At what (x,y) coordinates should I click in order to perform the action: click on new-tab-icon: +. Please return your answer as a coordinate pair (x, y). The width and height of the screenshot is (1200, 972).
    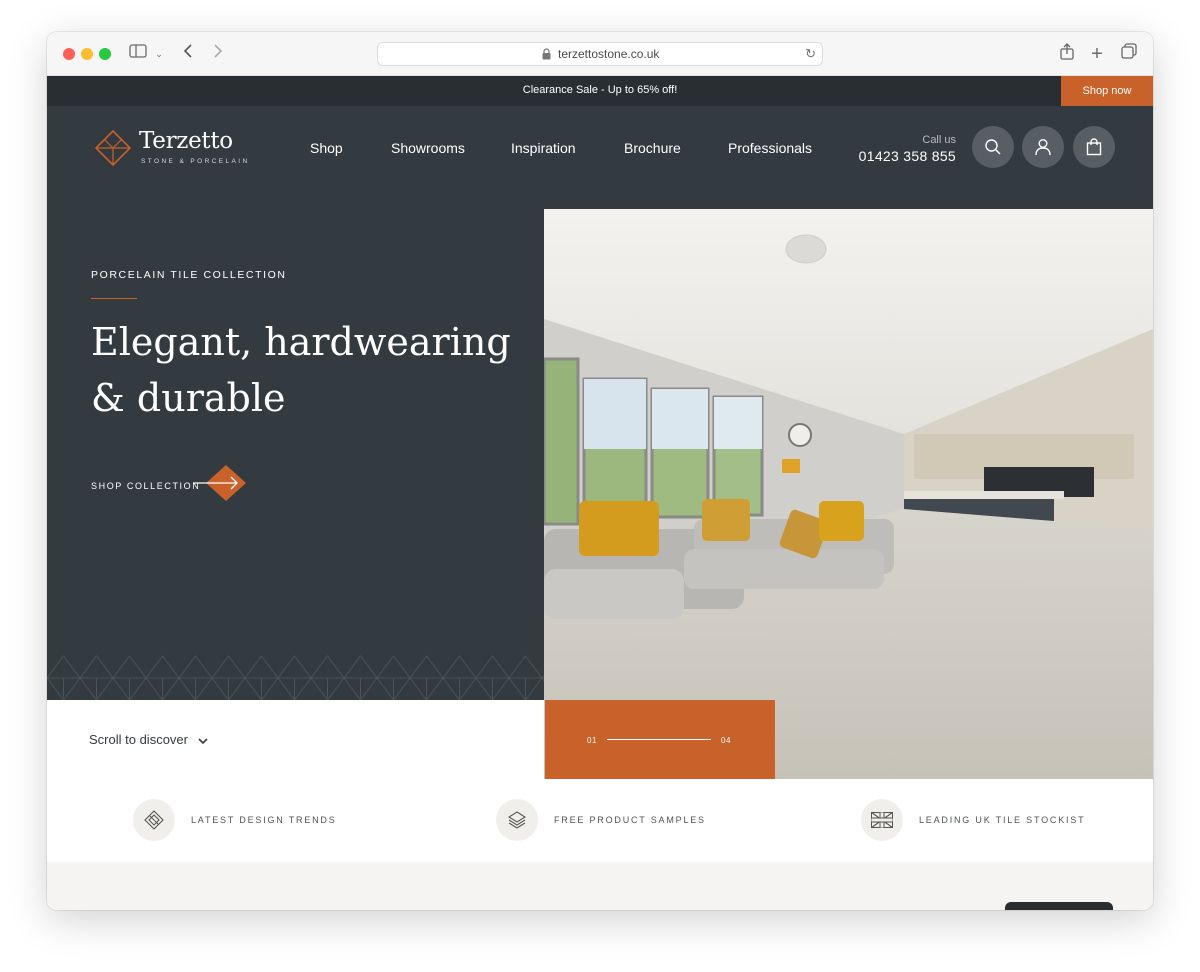
    Looking at the image, I should click on (1097, 54).